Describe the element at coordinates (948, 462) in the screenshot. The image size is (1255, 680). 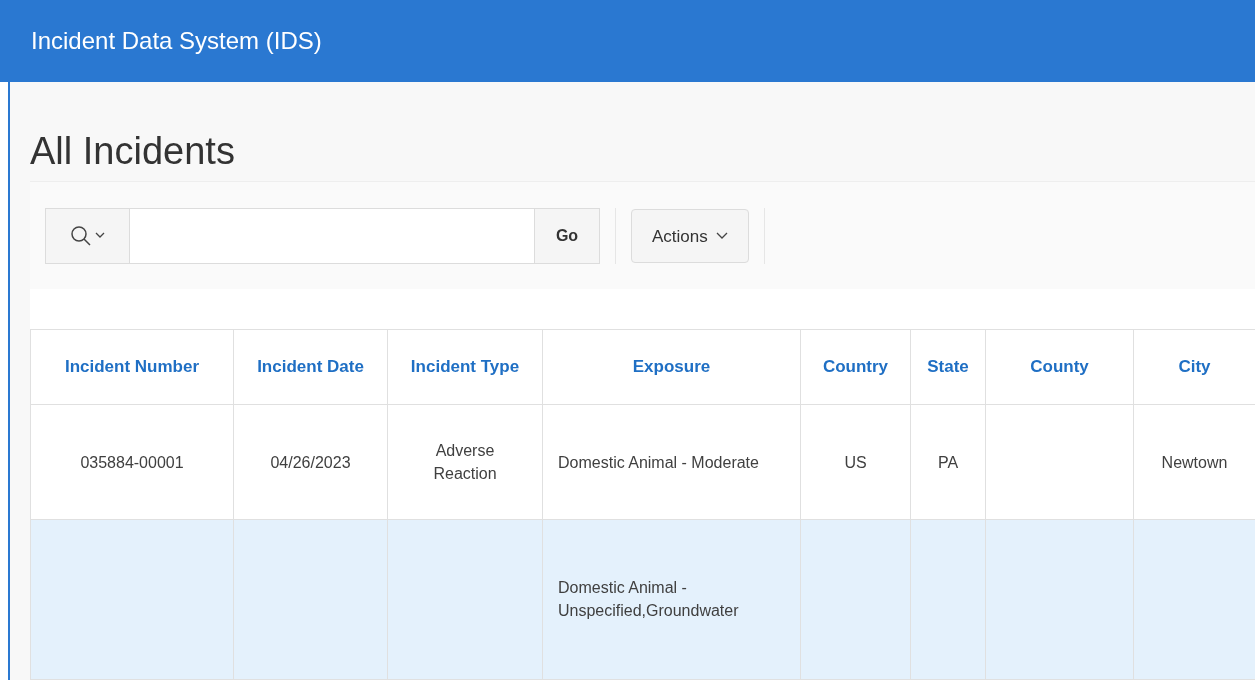
I see `table-cell: PA` at that location.